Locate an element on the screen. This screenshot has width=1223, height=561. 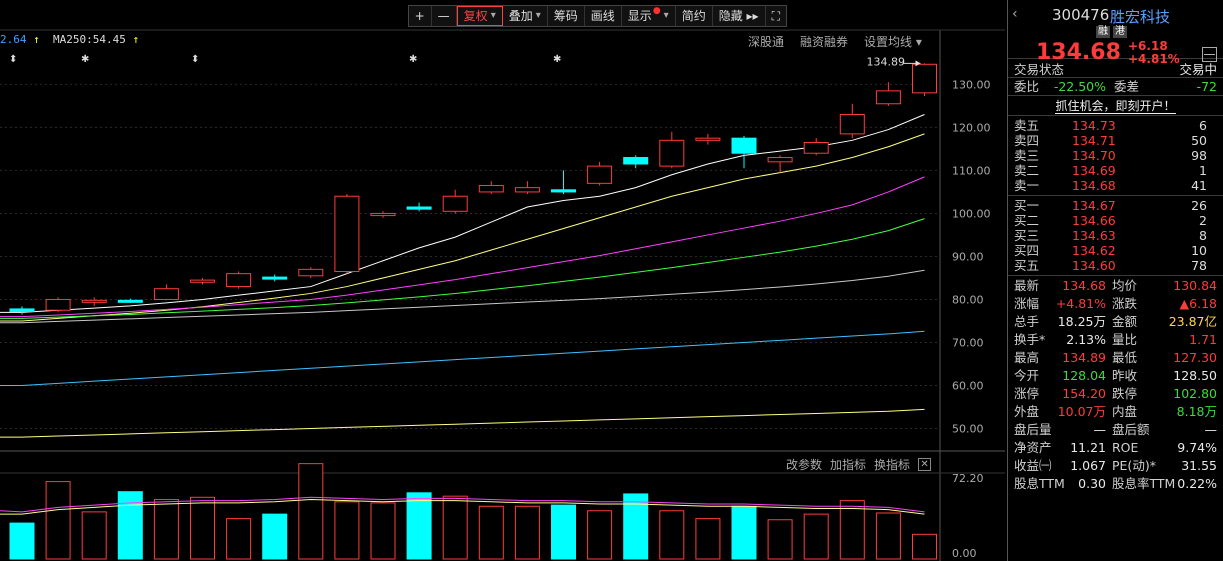
open-account-link: 抓住机会，即刻开户！ is located at coordinates (1115, 105).